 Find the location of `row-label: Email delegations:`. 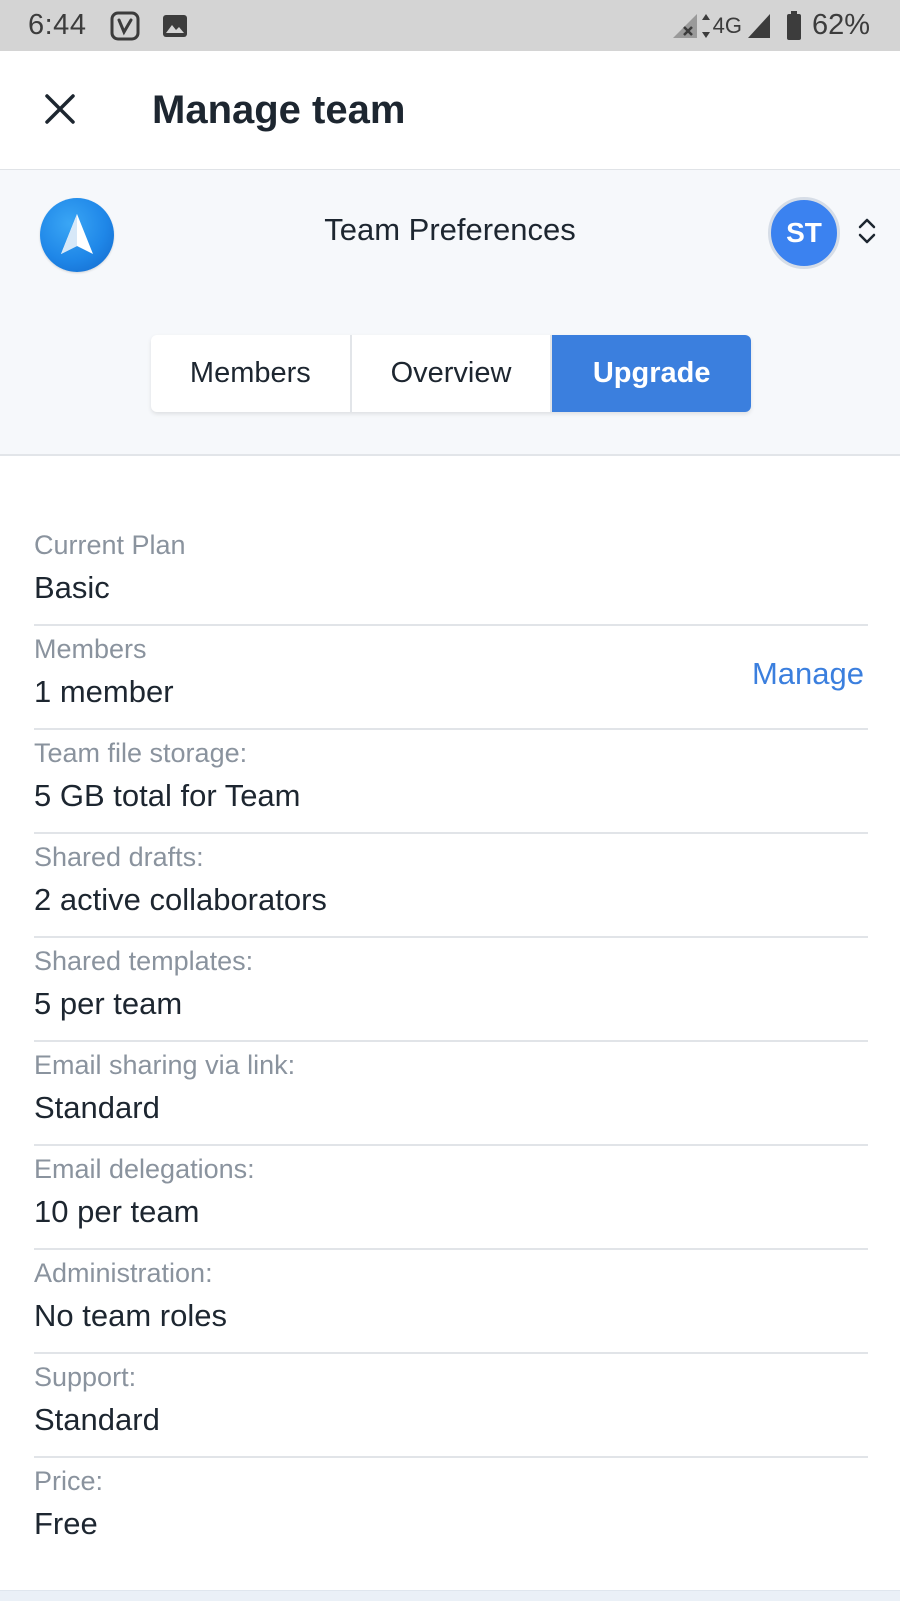

row-label: Email delegations: is located at coordinates (144, 1169).